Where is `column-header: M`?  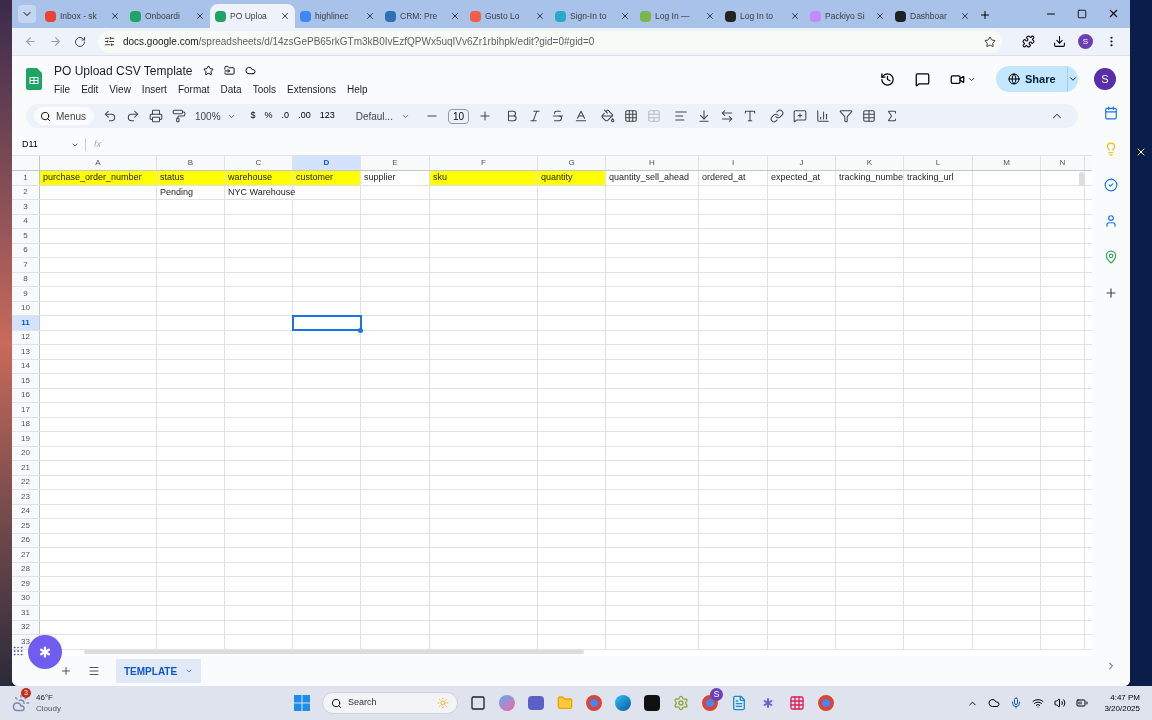
column-header: M is located at coordinates (1007, 163).